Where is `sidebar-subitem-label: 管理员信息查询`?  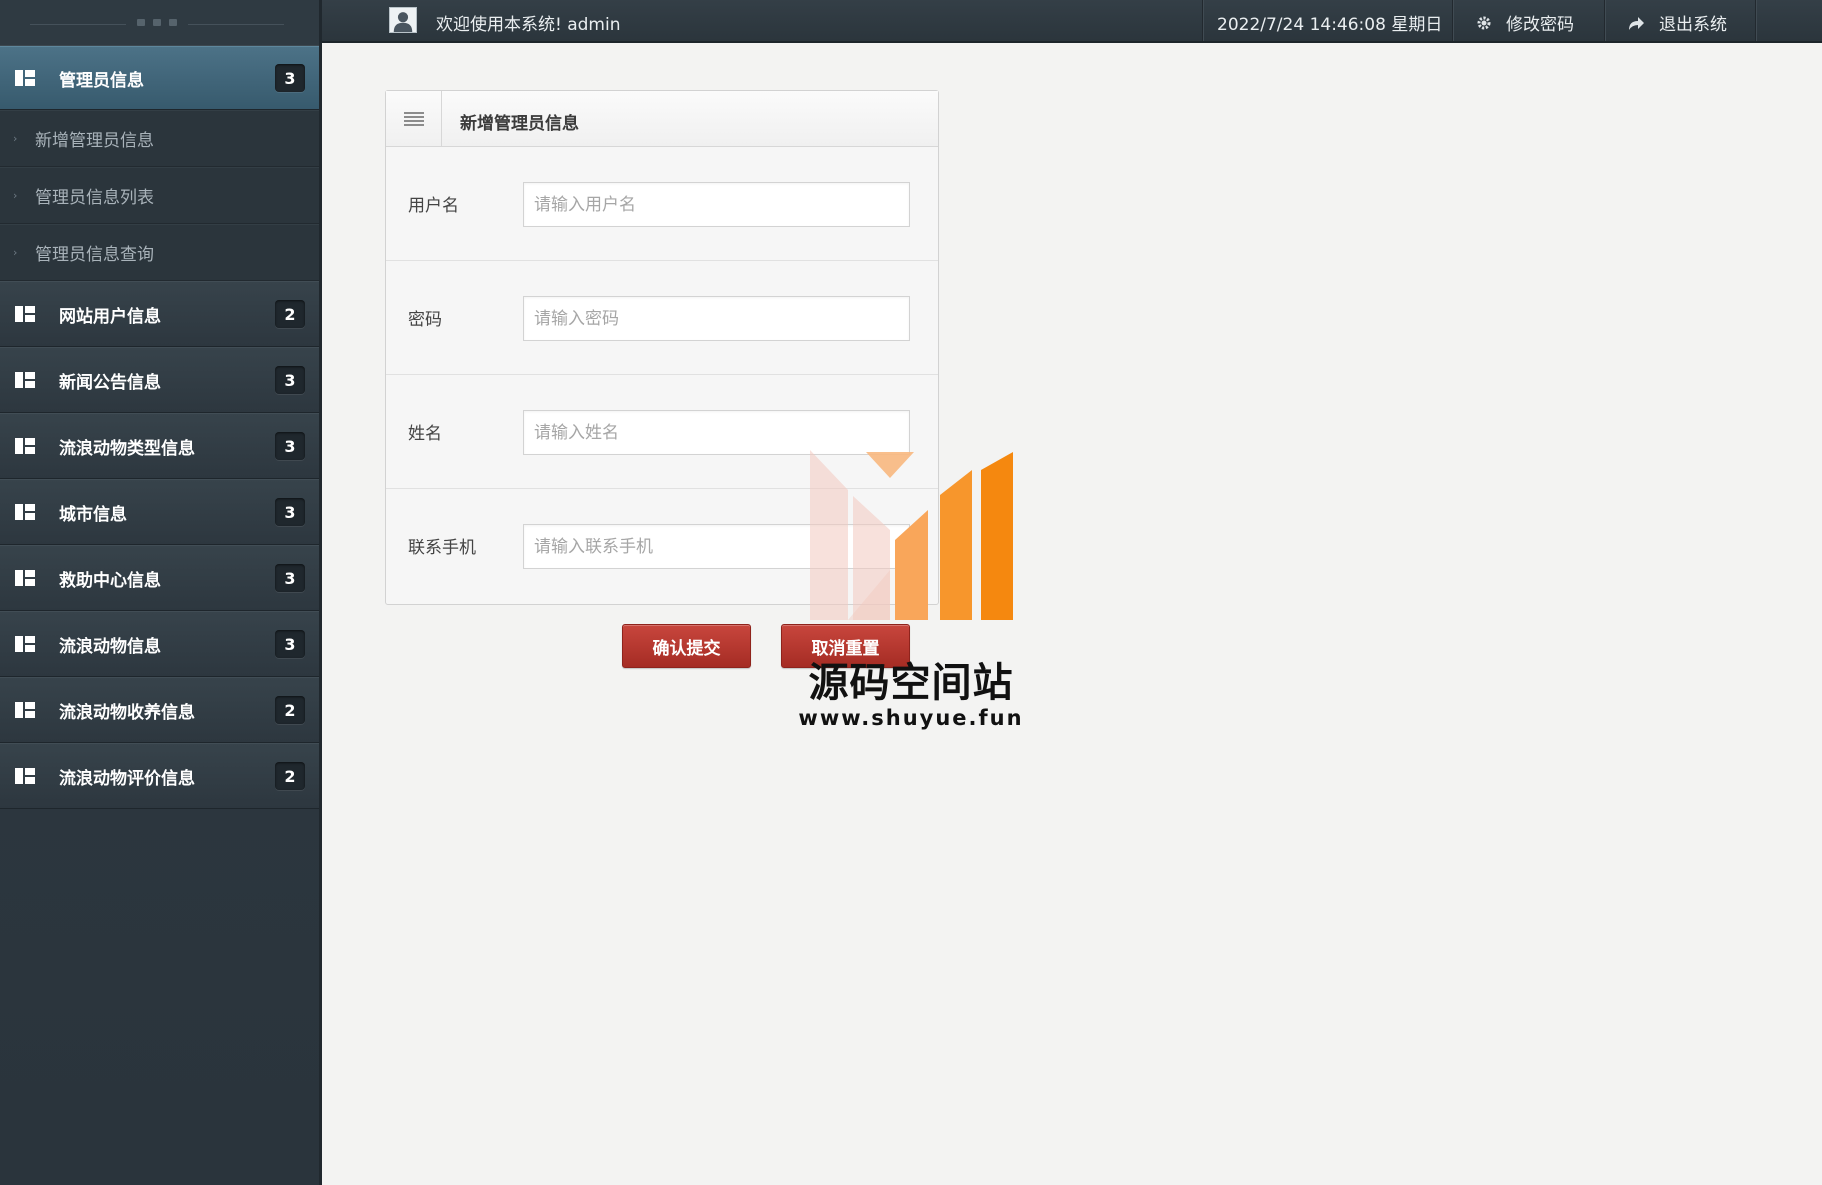
sidebar-subitem-label: 管理员信息查询 is located at coordinates (94, 255).